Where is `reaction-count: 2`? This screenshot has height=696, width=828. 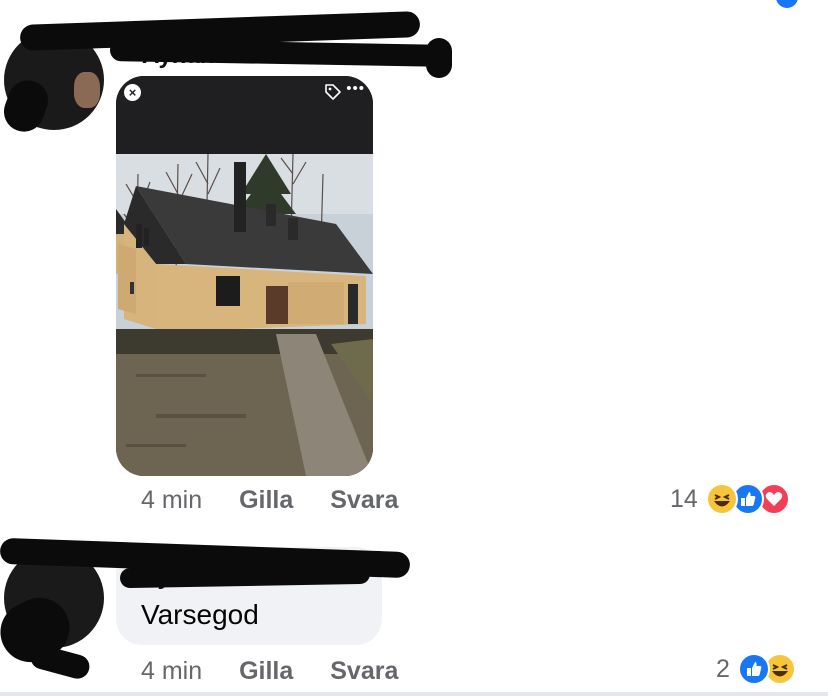 reaction-count: 2 is located at coordinates (723, 668).